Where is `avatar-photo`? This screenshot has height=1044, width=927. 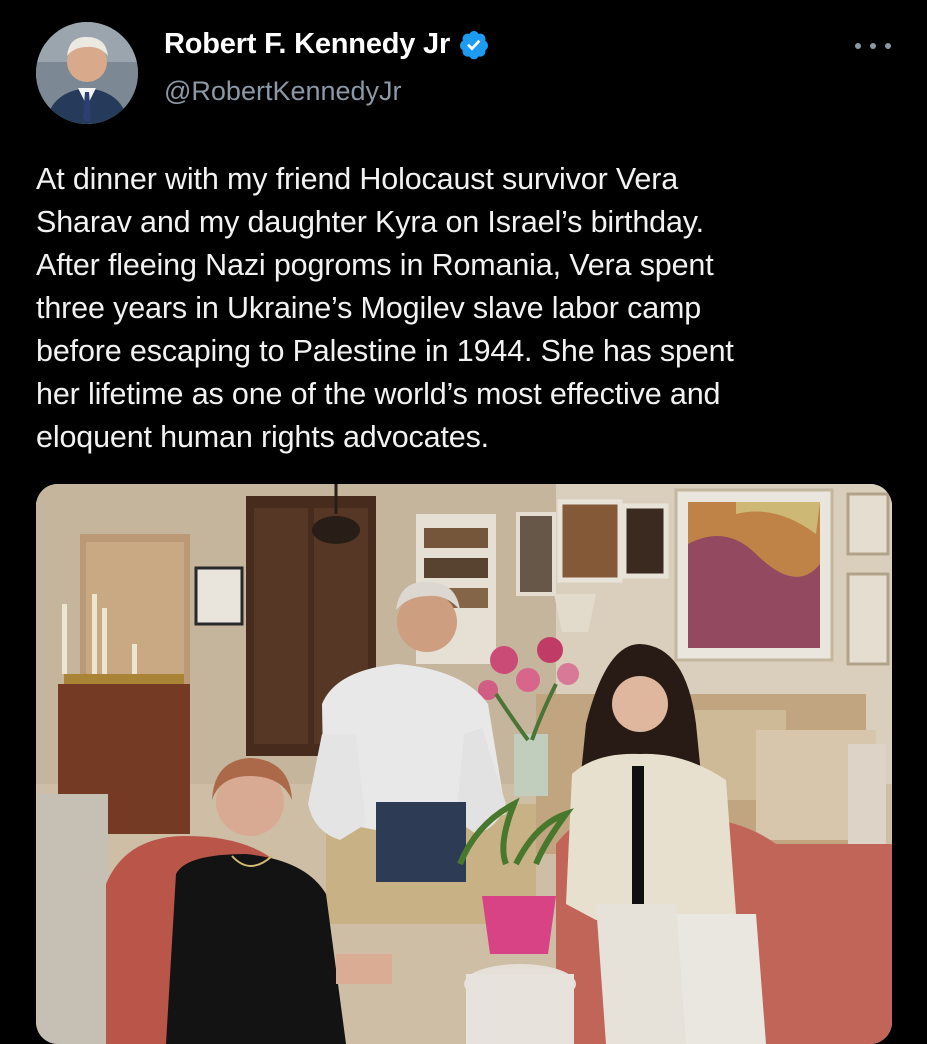 avatar-photo is located at coordinates (87, 73).